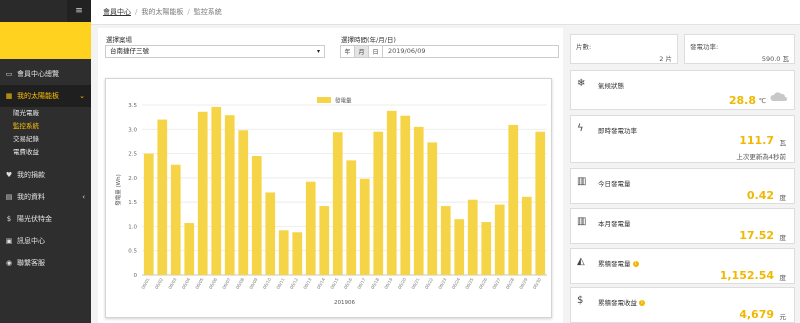  What do you see at coordinates (621, 302) in the screenshot?
I see `income-label: 累積發電收益 i` at bounding box center [621, 302].